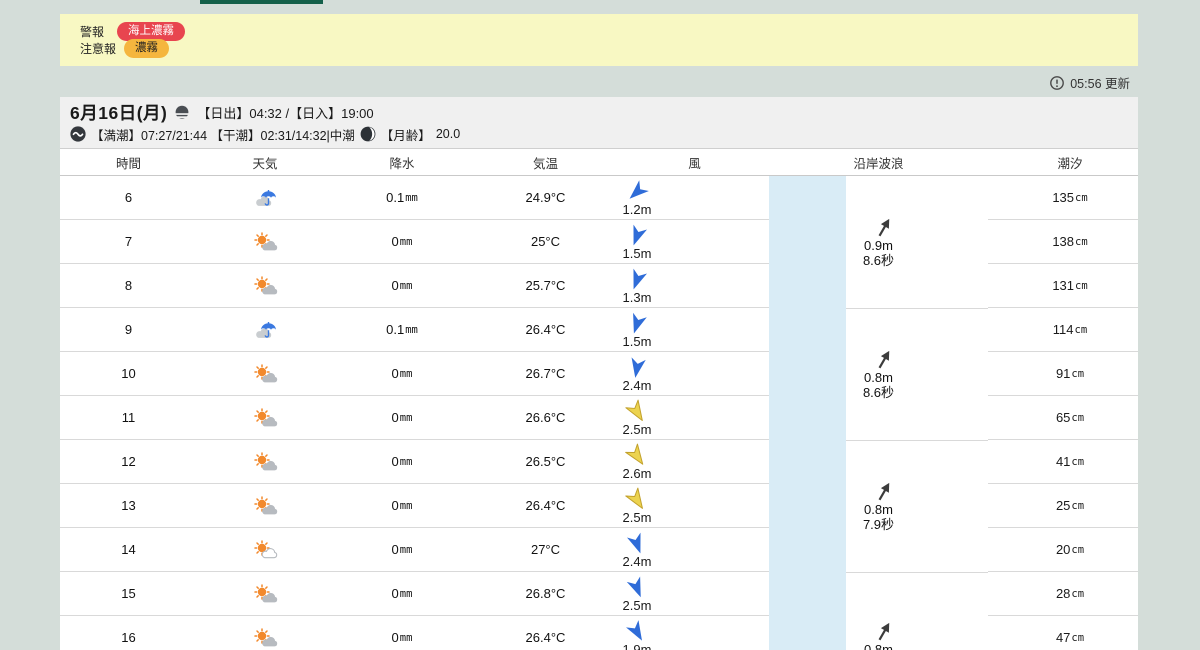 This screenshot has height=650, width=1200. Describe the element at coordinates (694, 633) in the screenshot. I see `wind-cell: 1.9m` at that location.